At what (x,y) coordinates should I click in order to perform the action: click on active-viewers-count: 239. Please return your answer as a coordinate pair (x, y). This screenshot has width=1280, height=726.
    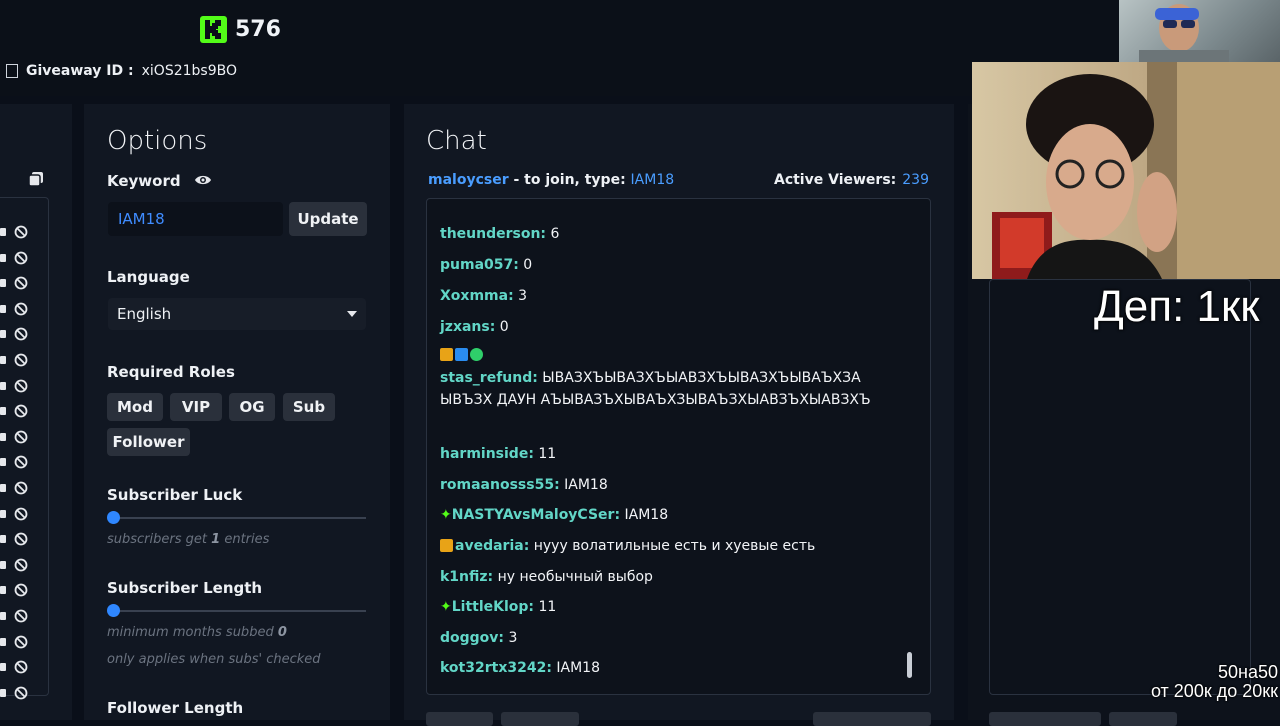
    Looking at the image, I should click on (915, 180).